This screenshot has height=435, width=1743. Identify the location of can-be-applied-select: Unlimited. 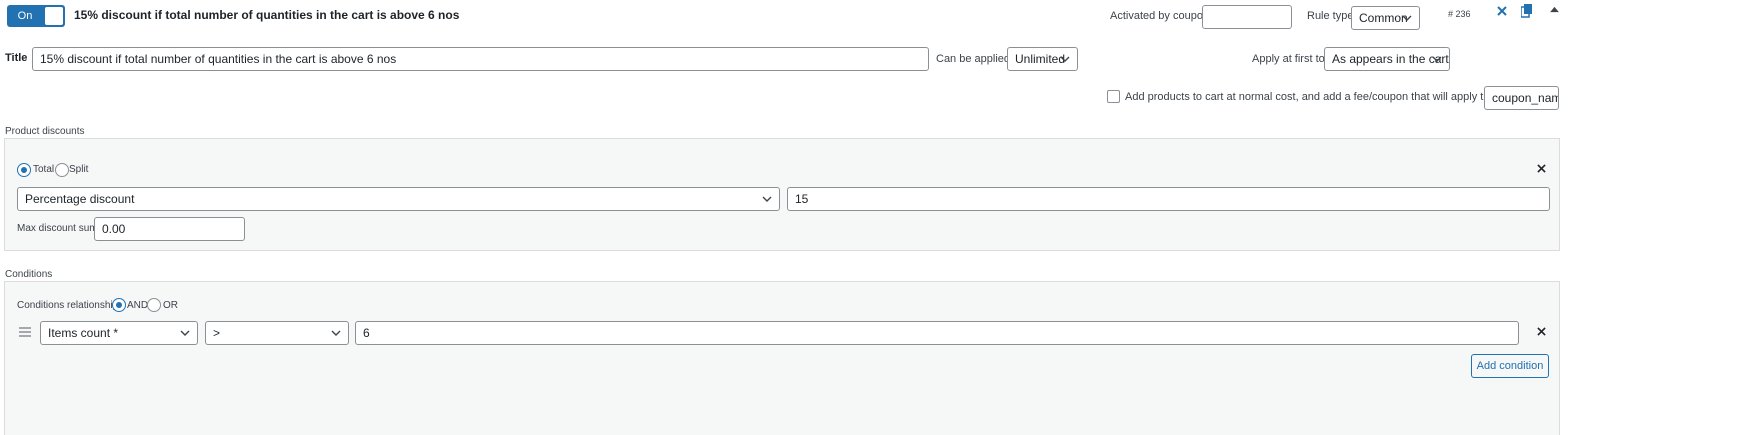
(1042, 59).